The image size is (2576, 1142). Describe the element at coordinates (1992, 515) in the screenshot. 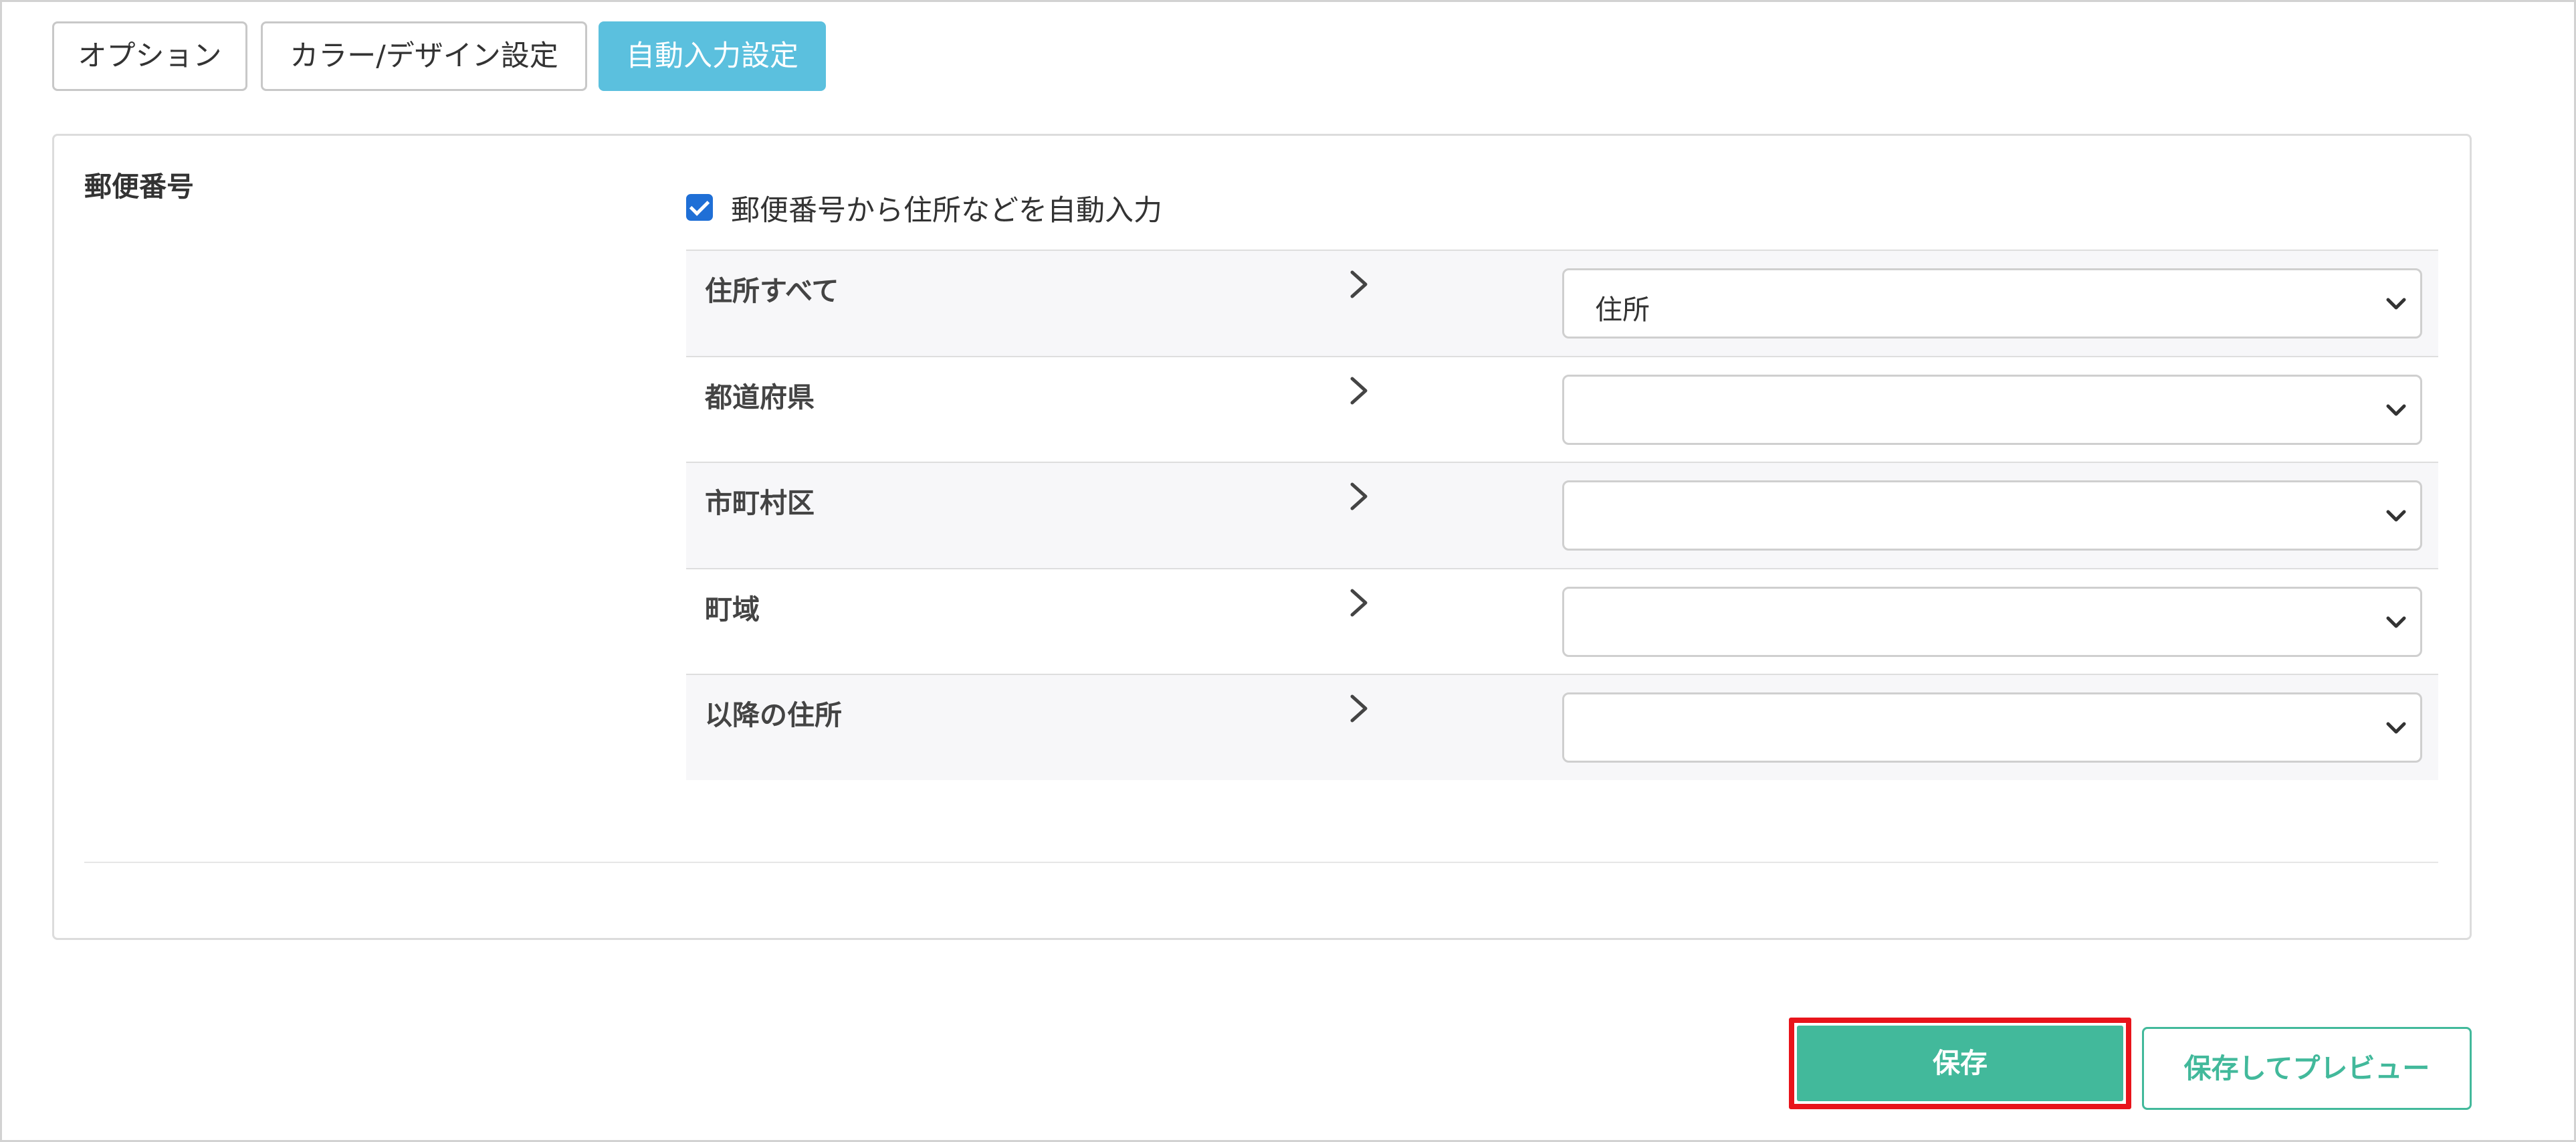

I see `field-select-city` at that location.